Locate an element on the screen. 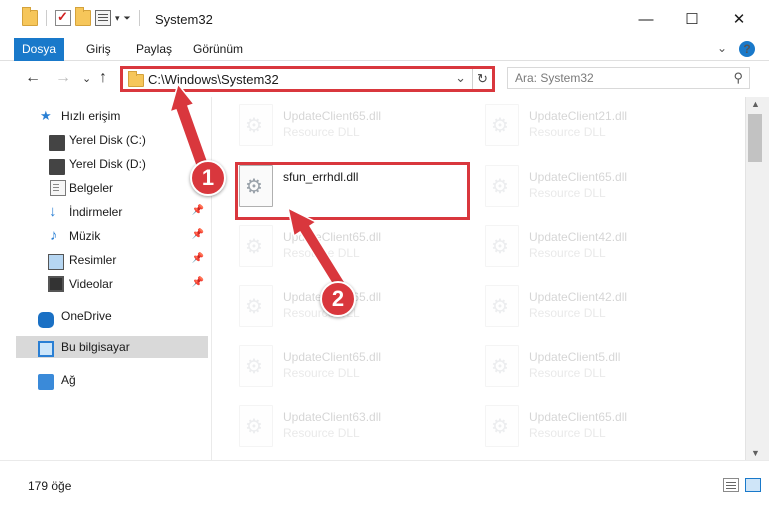 The image size is (769, 512). file-item: ⚙ UpdateClient63.dll Resource DLL is located at coordinates (357, 430).